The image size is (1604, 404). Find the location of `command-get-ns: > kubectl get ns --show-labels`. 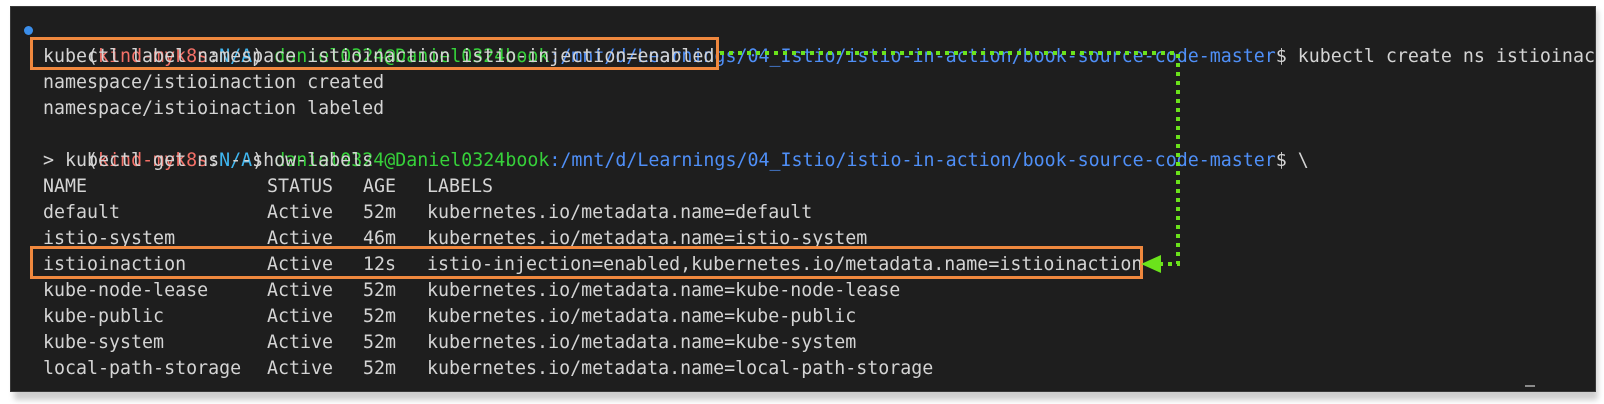

command-get-ns: > kubectl get ns --show-labels is located at coordinates (208, 160).